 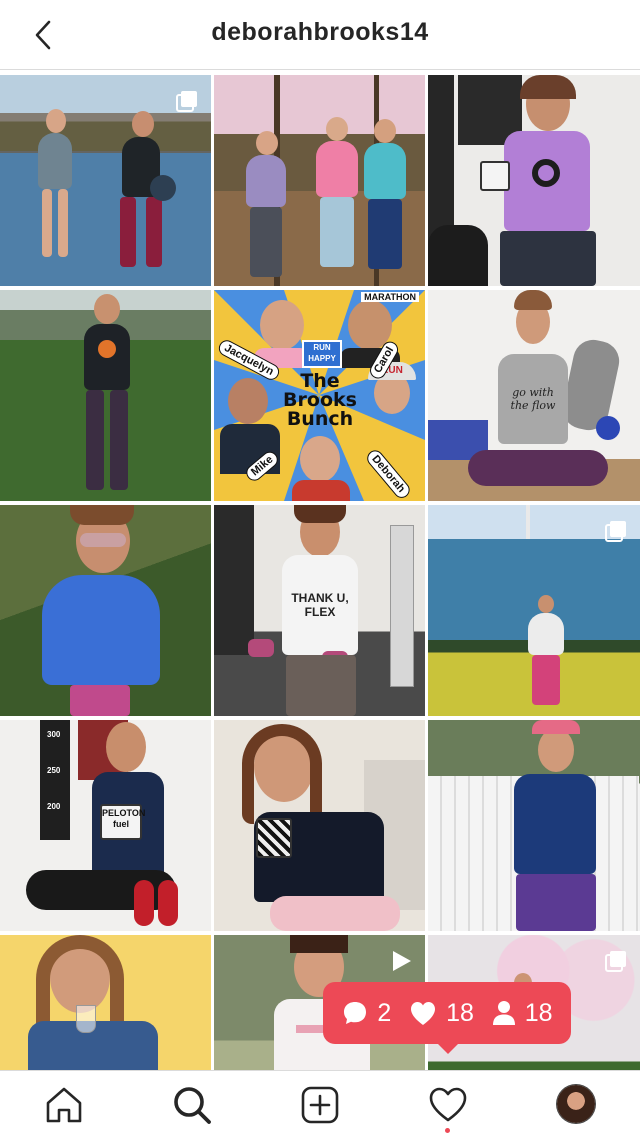 What do you see at coordinates (355, 1013) in the screenshot?
I see `comment-icon` at bounding box center [355, 1013].